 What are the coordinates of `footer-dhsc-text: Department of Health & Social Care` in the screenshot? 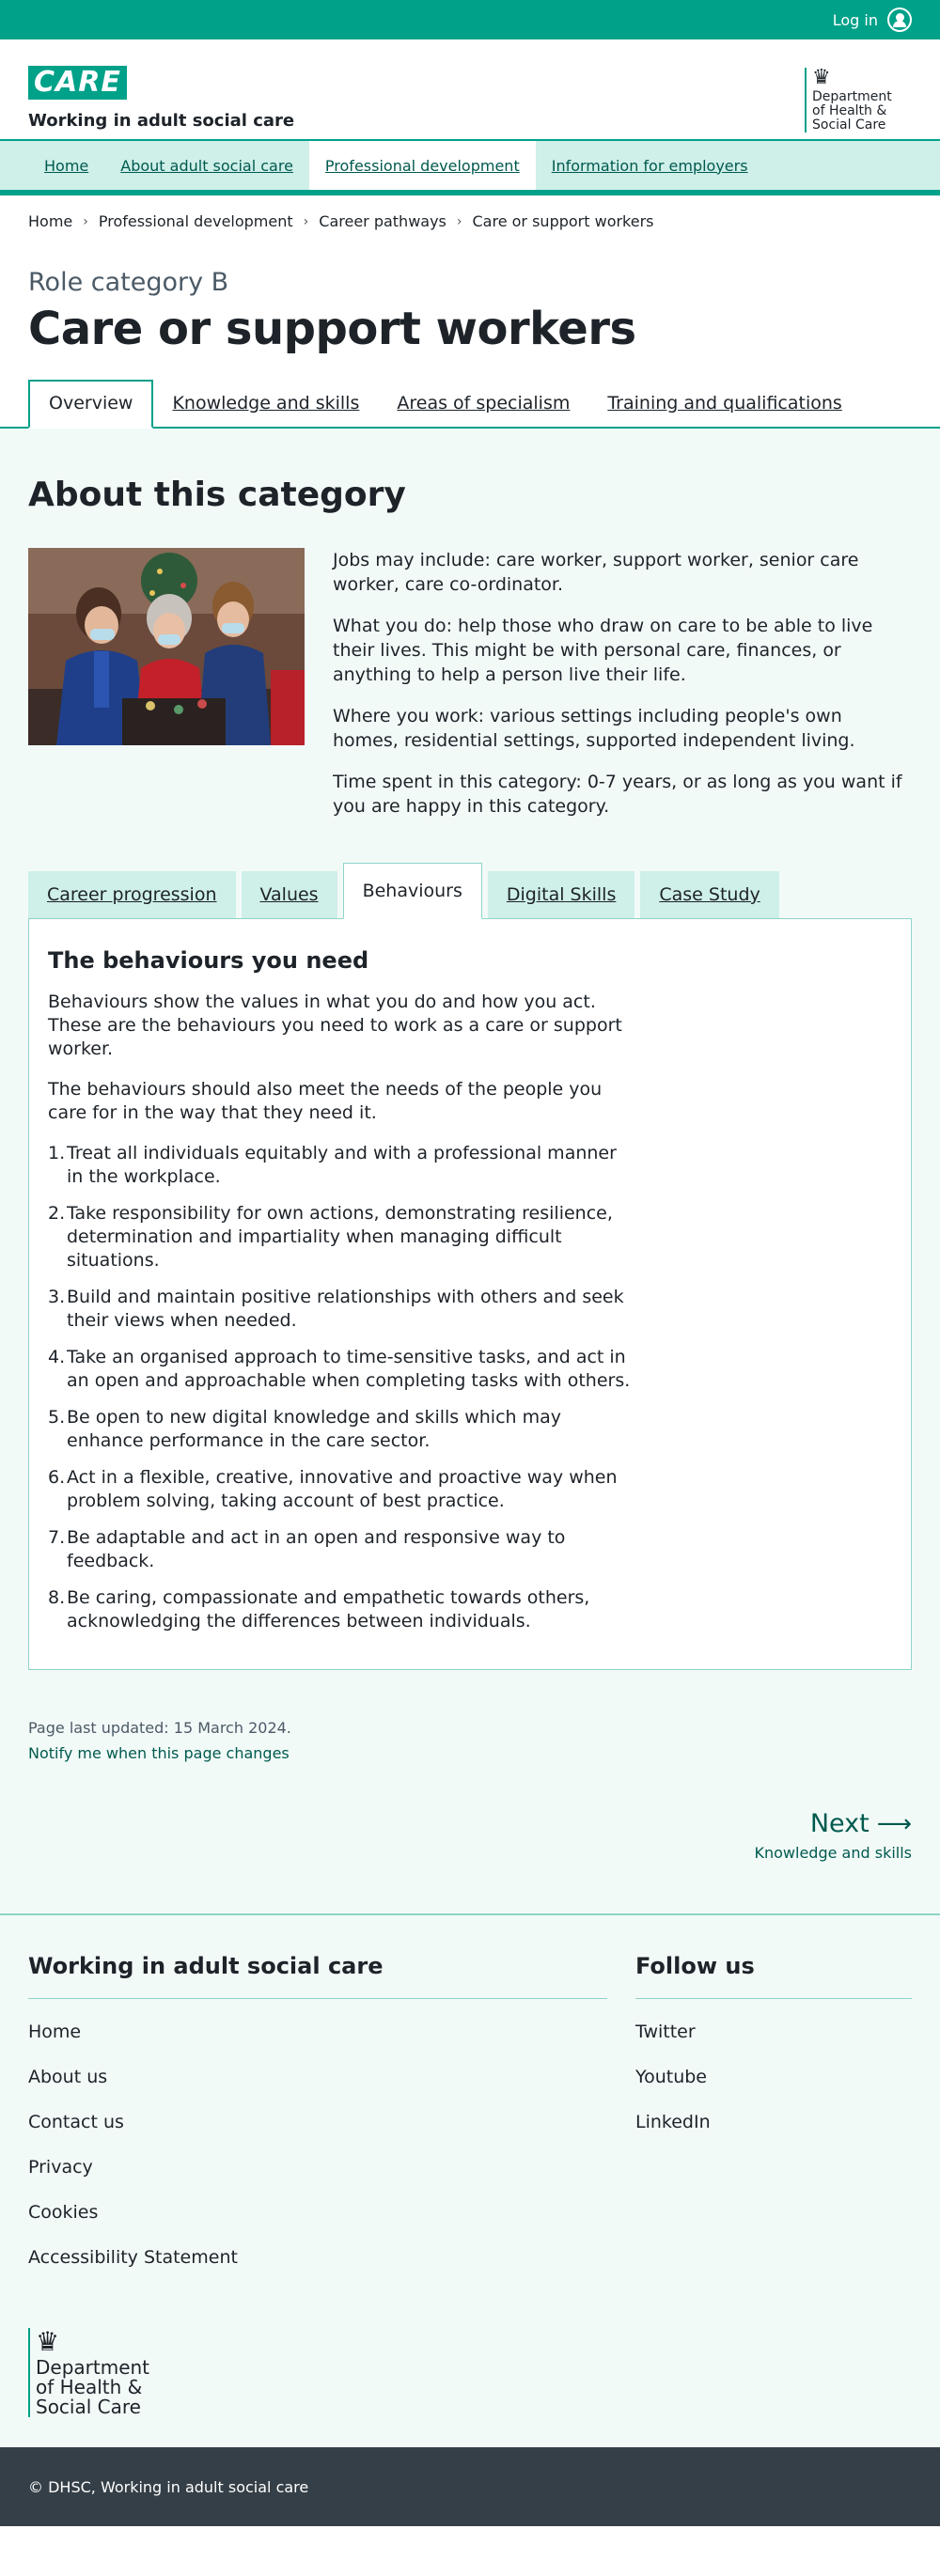 It's located at (93, 2387).